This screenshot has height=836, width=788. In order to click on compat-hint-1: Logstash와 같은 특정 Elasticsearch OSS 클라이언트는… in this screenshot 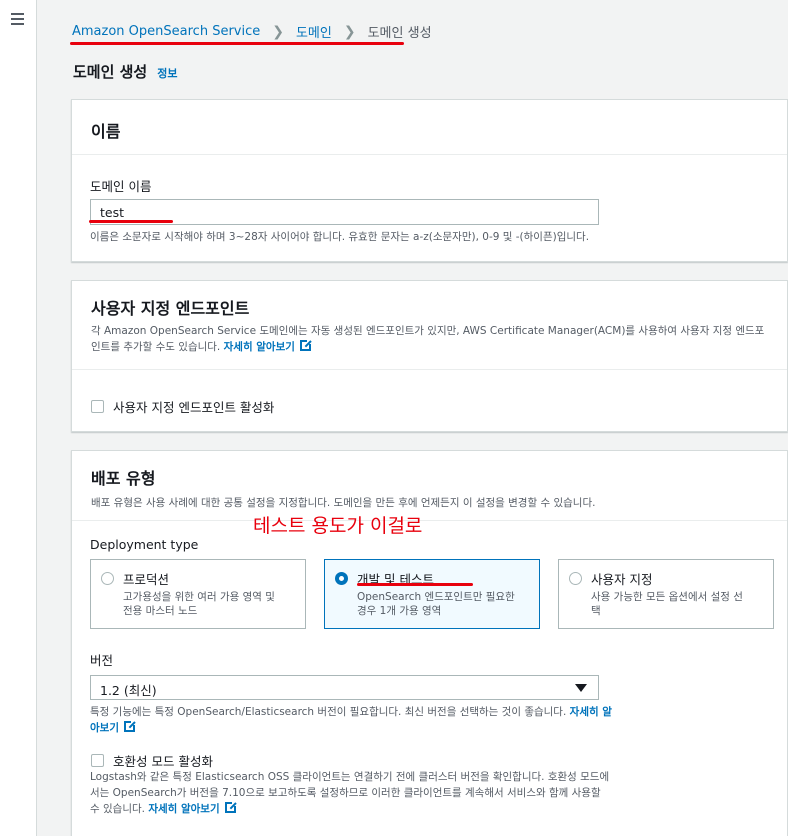, I will do `click(350, 777)`.